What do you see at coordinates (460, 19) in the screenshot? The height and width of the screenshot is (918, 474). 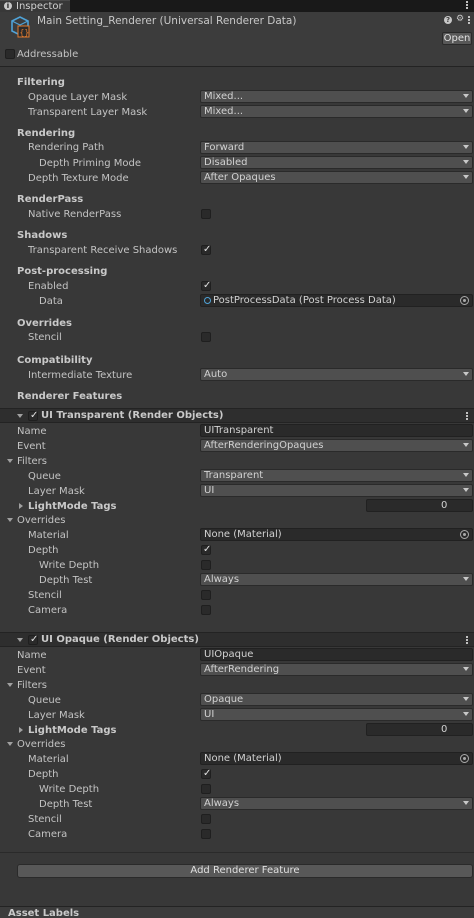 I see `settings-icon: ⚙` at bounding box center [460, 19].